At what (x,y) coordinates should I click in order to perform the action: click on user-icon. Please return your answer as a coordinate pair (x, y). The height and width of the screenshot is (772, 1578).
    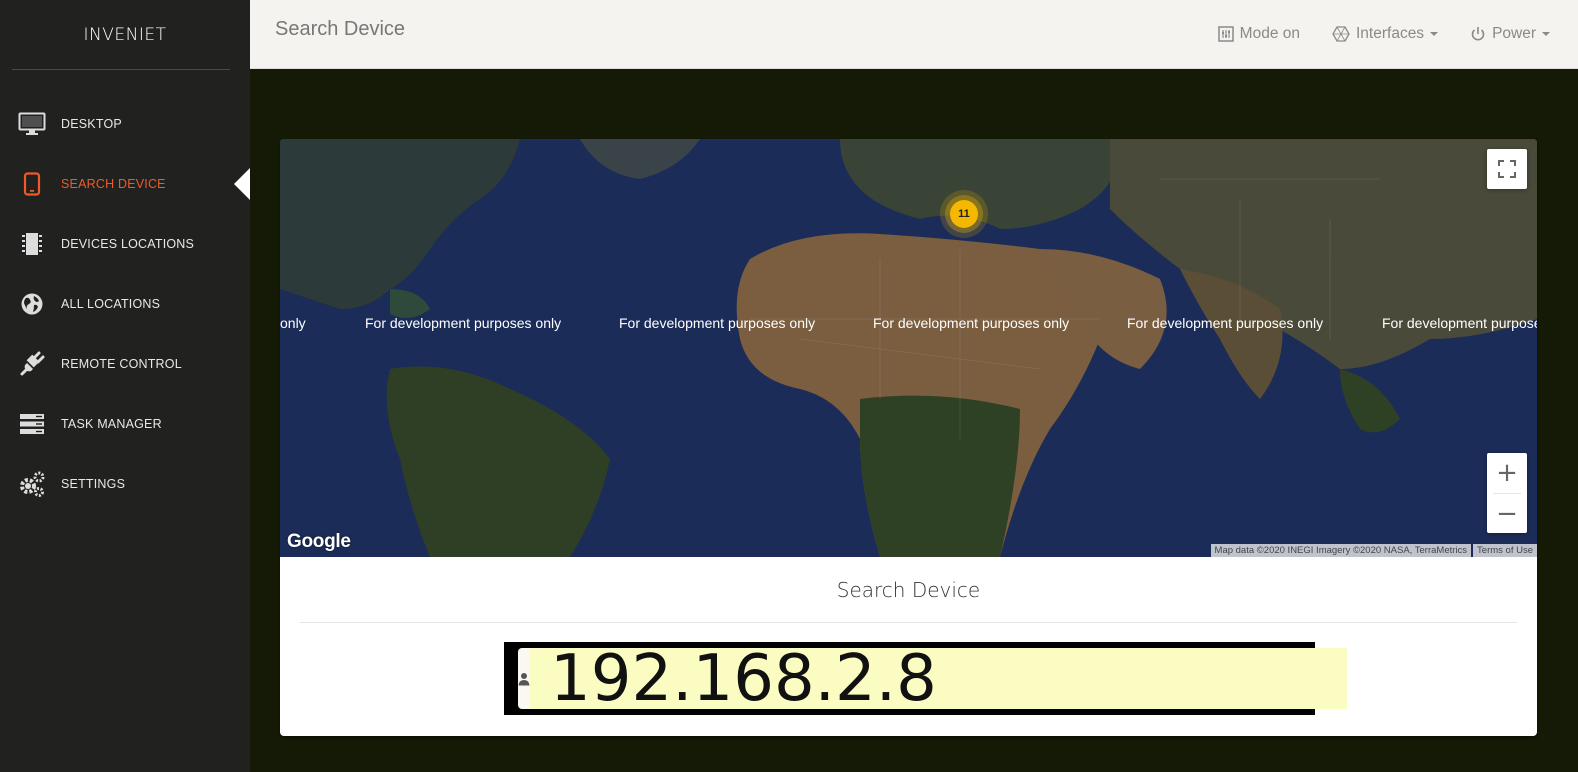
    Looking at the image, I should click on (524, 678).